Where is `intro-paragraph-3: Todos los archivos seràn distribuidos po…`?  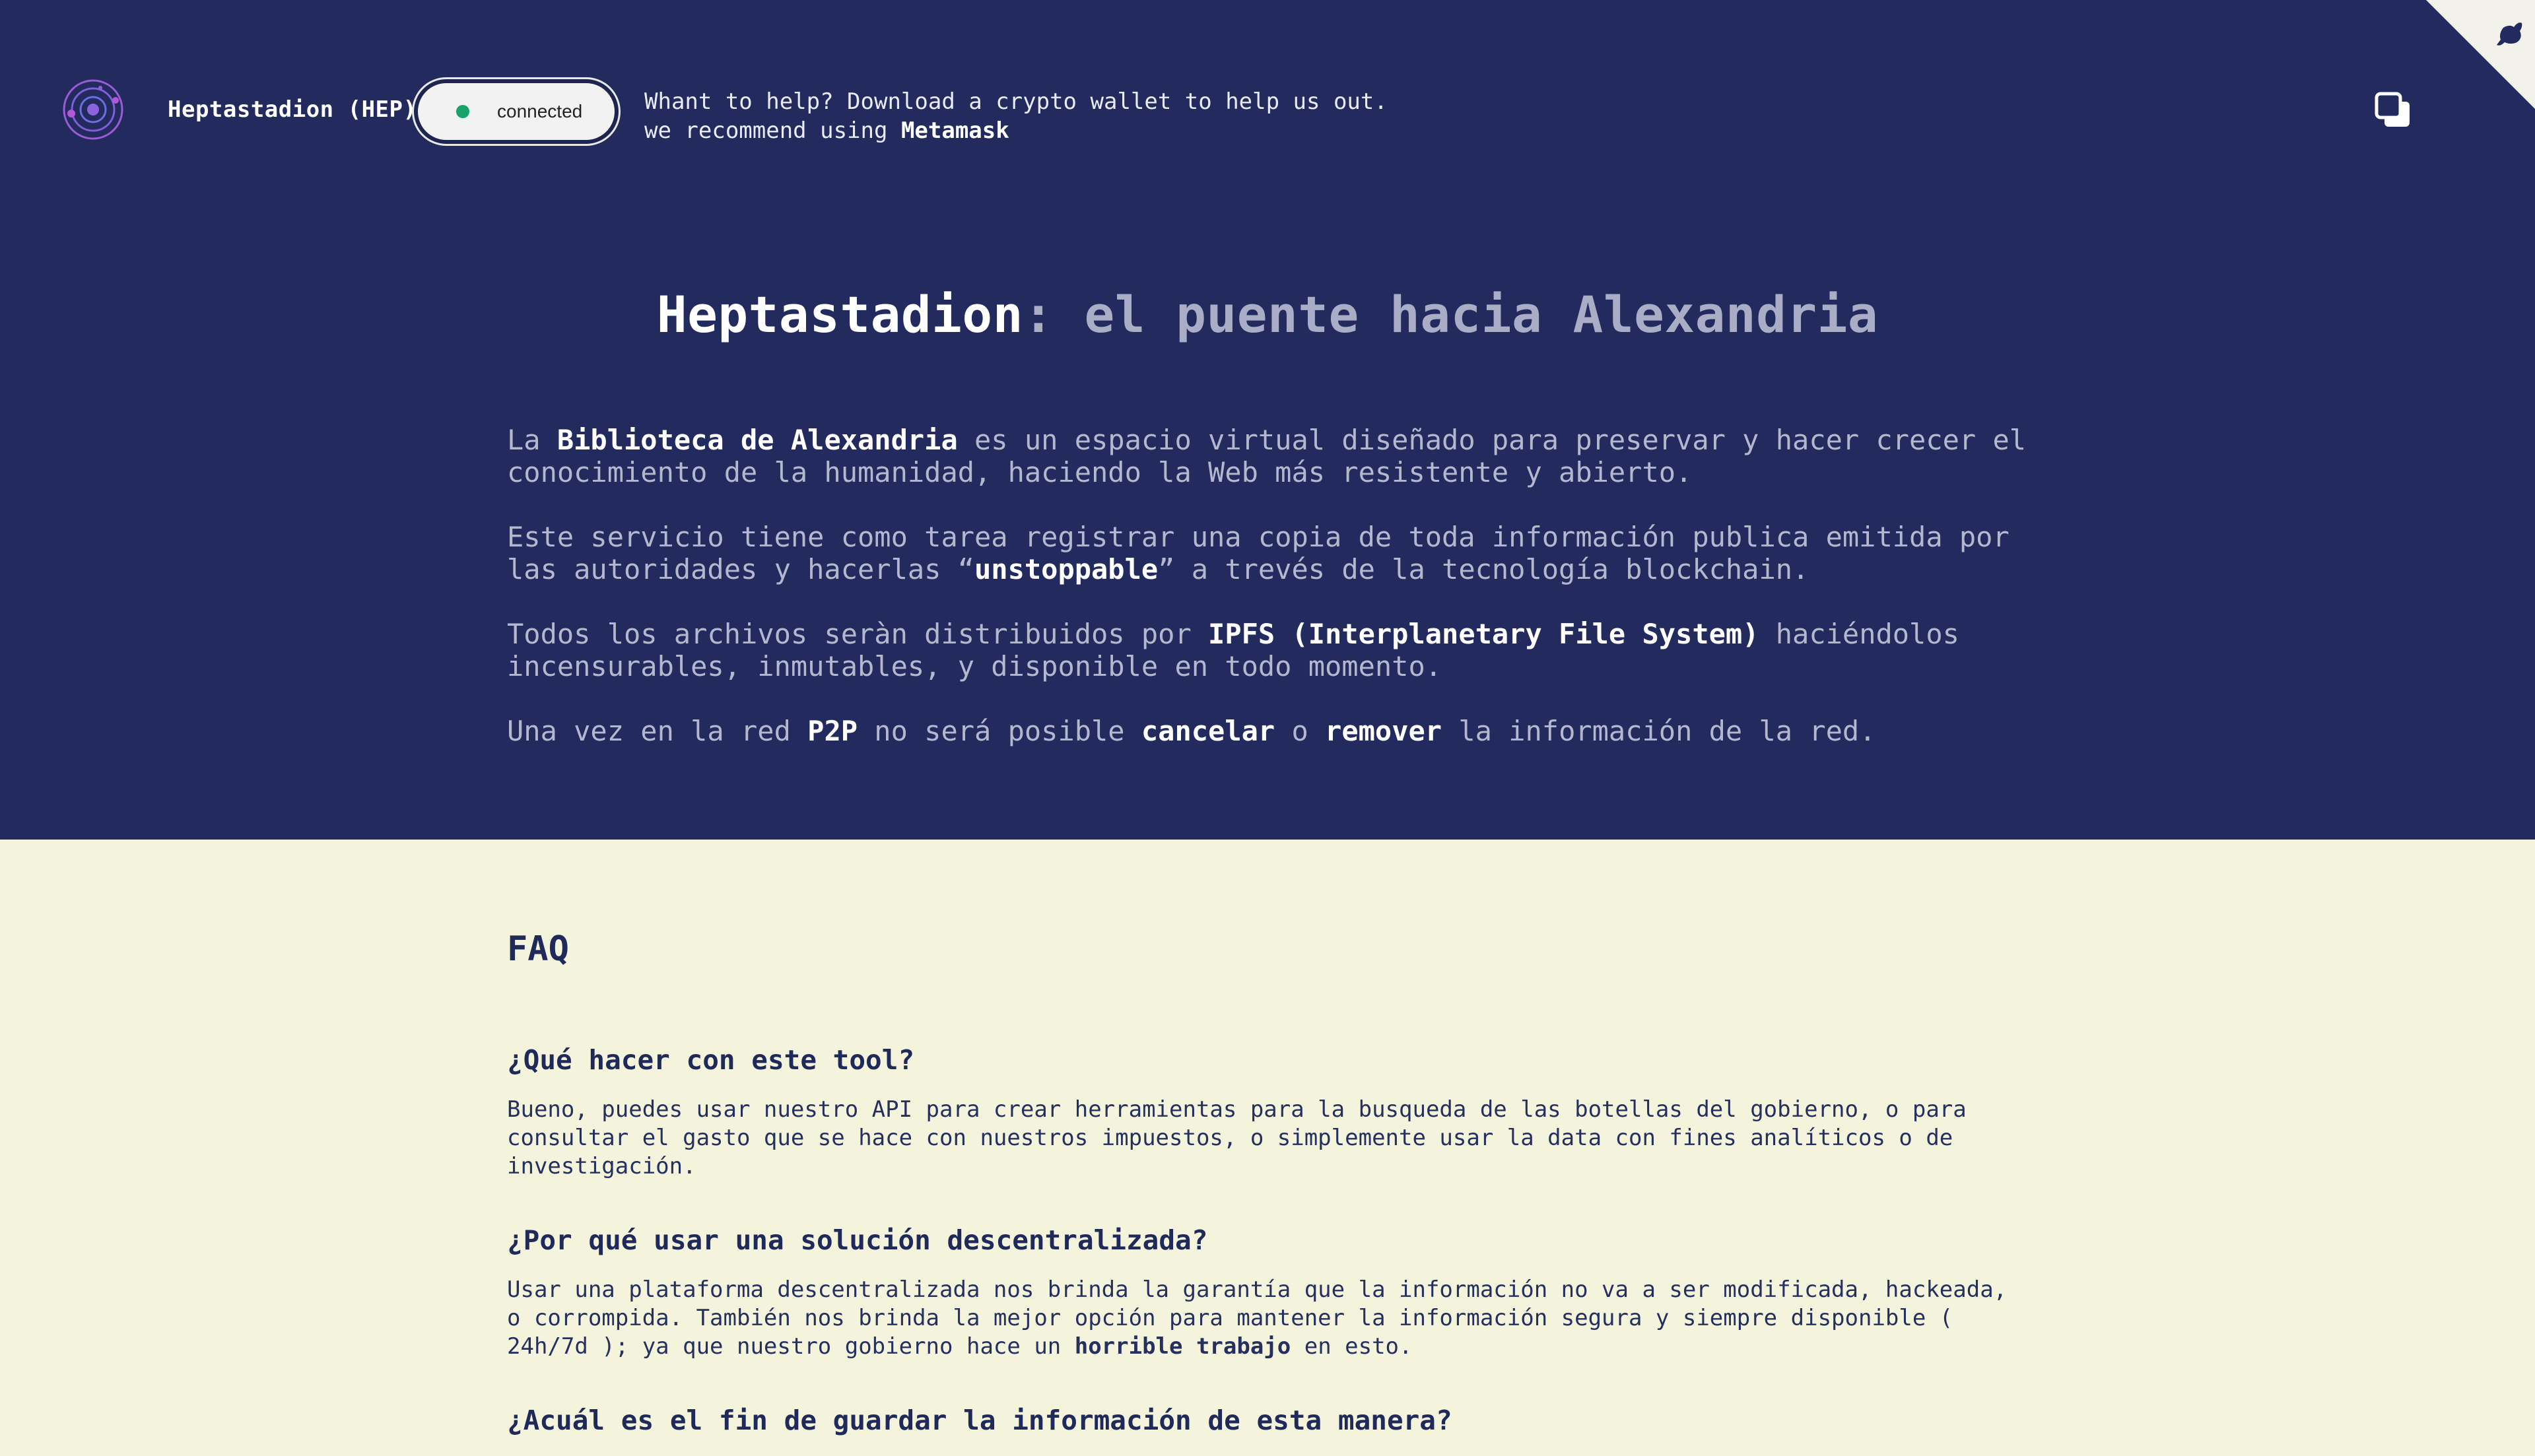
intro-paragraph-3: Todos los archivos seràn distribuidos po… is located at coordinates (1279, 650).